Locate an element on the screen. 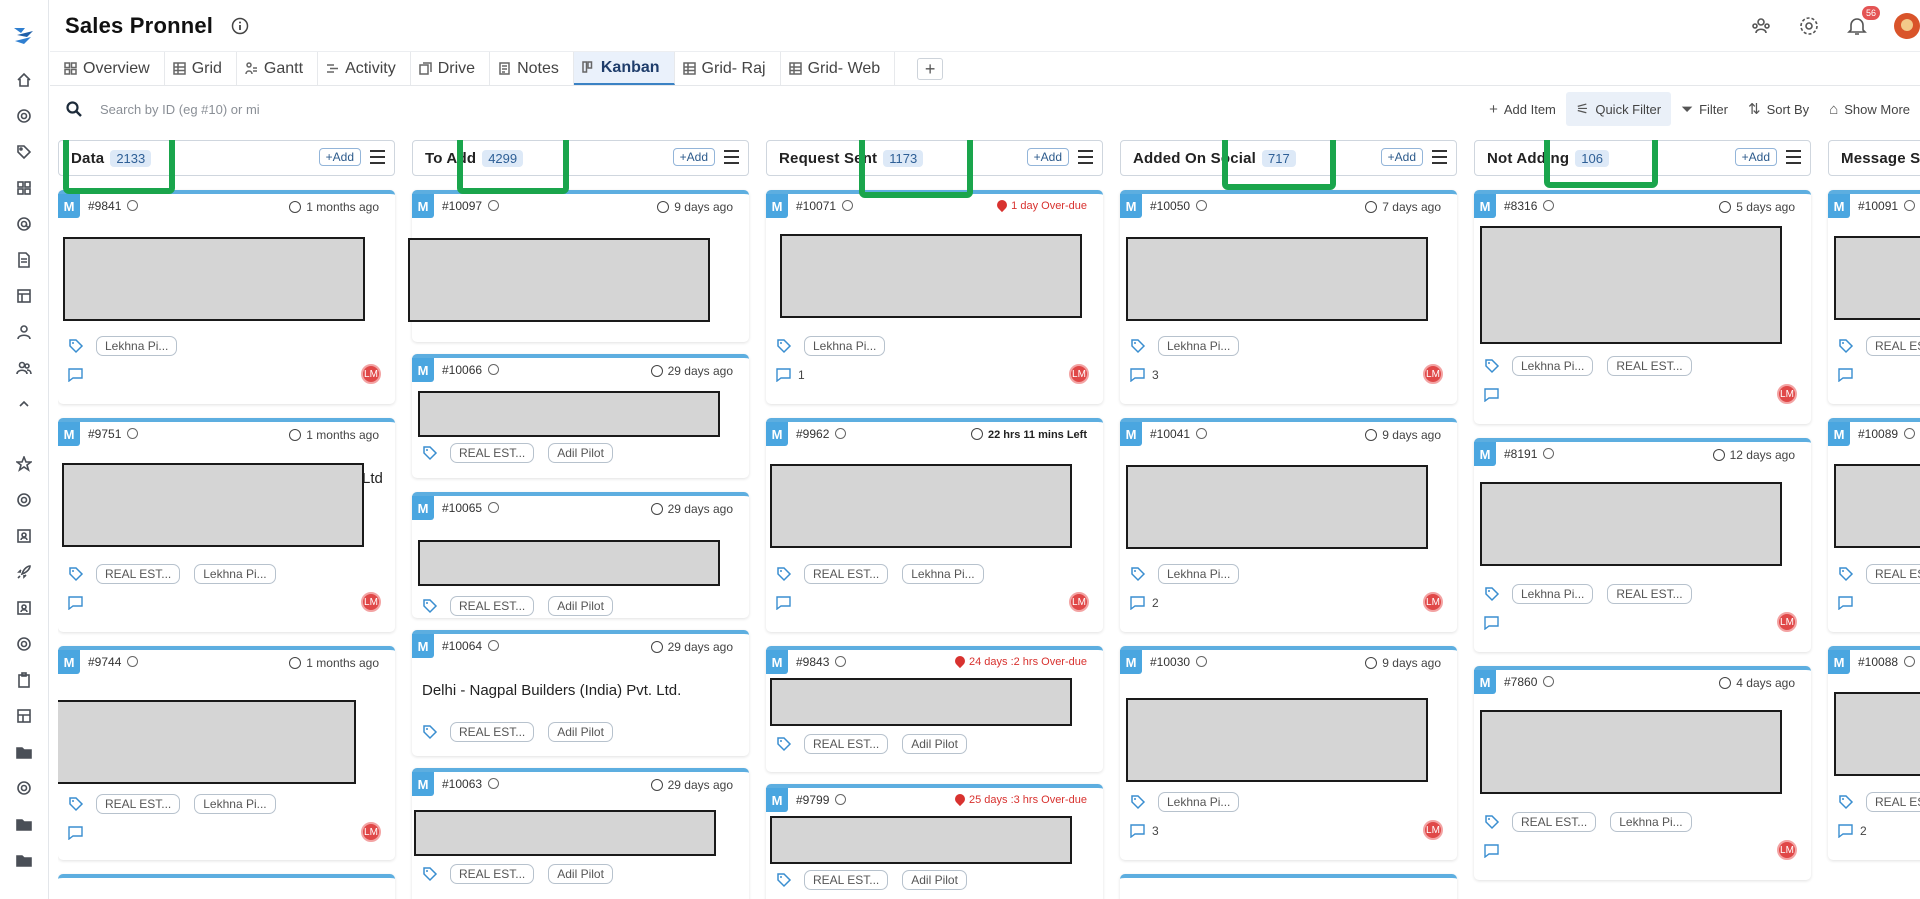 Image resolution: width=1920 pixels, height=899 pixels. tab-grid-web: Grid- Web is located at coordinates (838, 68).